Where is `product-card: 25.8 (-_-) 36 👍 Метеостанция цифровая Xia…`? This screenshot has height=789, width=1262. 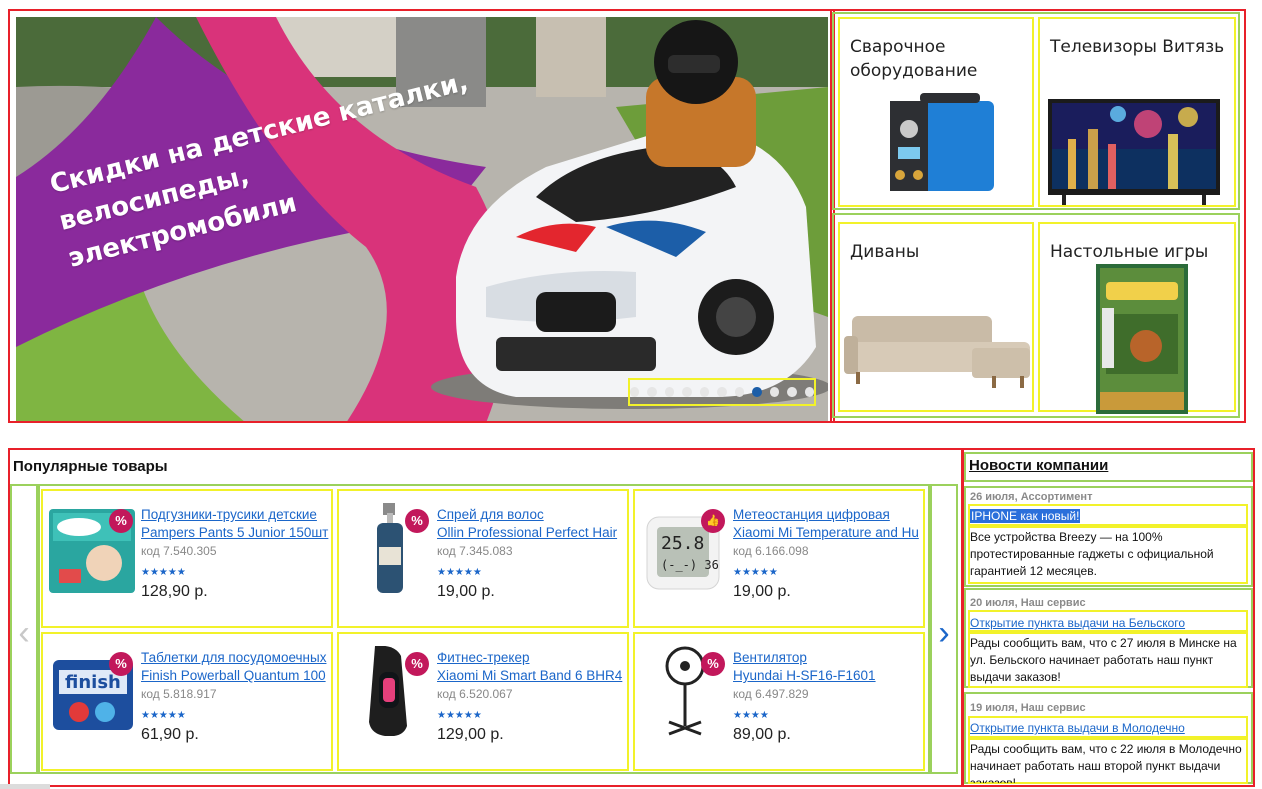
product-card: 25.8 (-_-) 36 👍 Метеостанция цифровая Xia… is located at coordinates (779, 558).